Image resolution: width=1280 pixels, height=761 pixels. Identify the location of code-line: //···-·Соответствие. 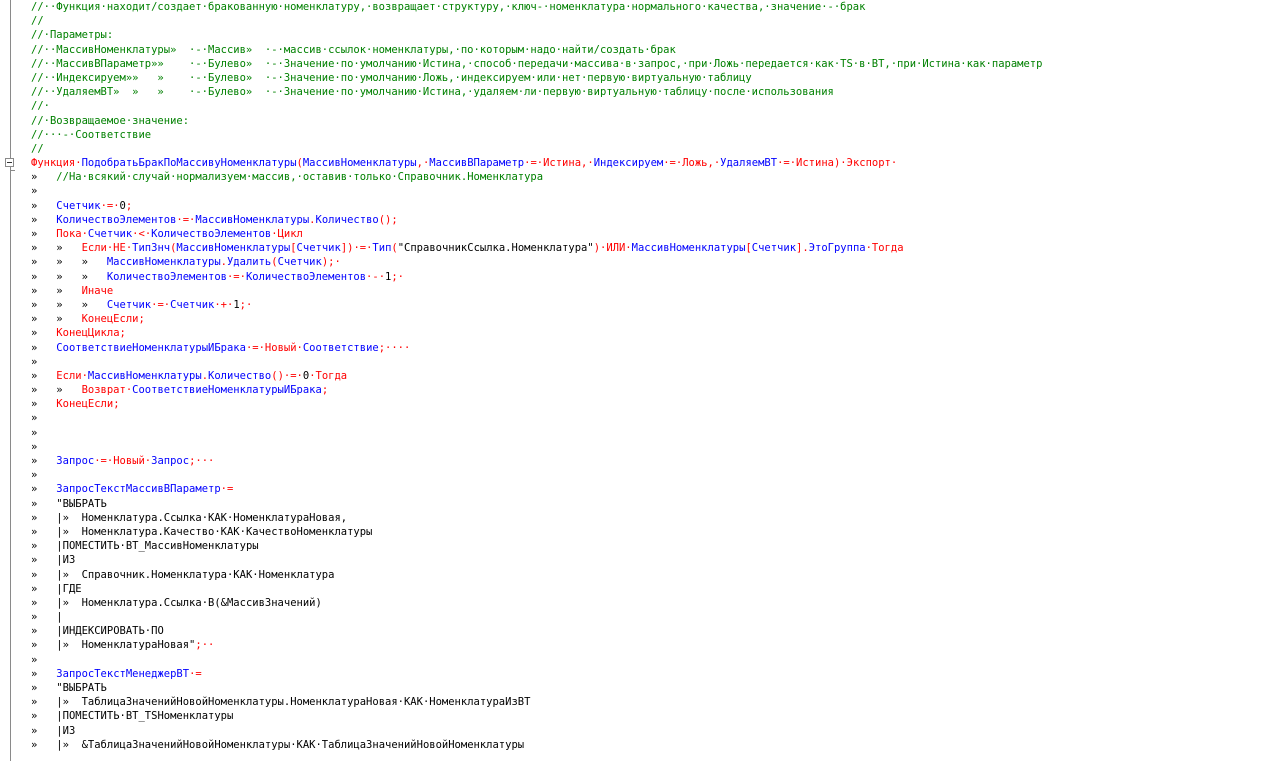
(655, 135).